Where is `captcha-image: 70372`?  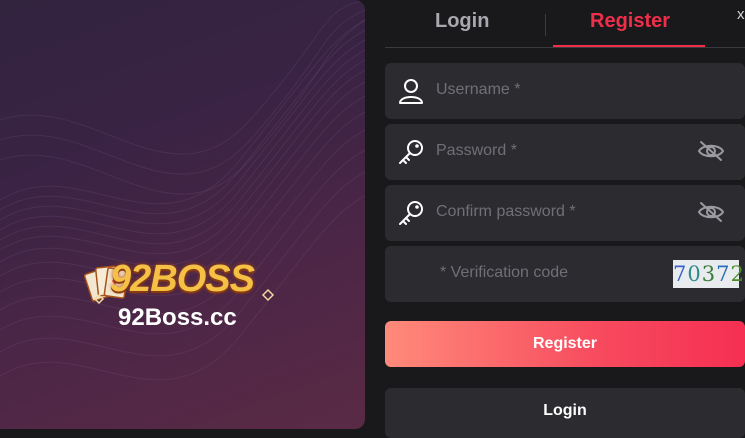
captcha-image: 70372 is located at coordinates (708, 274).